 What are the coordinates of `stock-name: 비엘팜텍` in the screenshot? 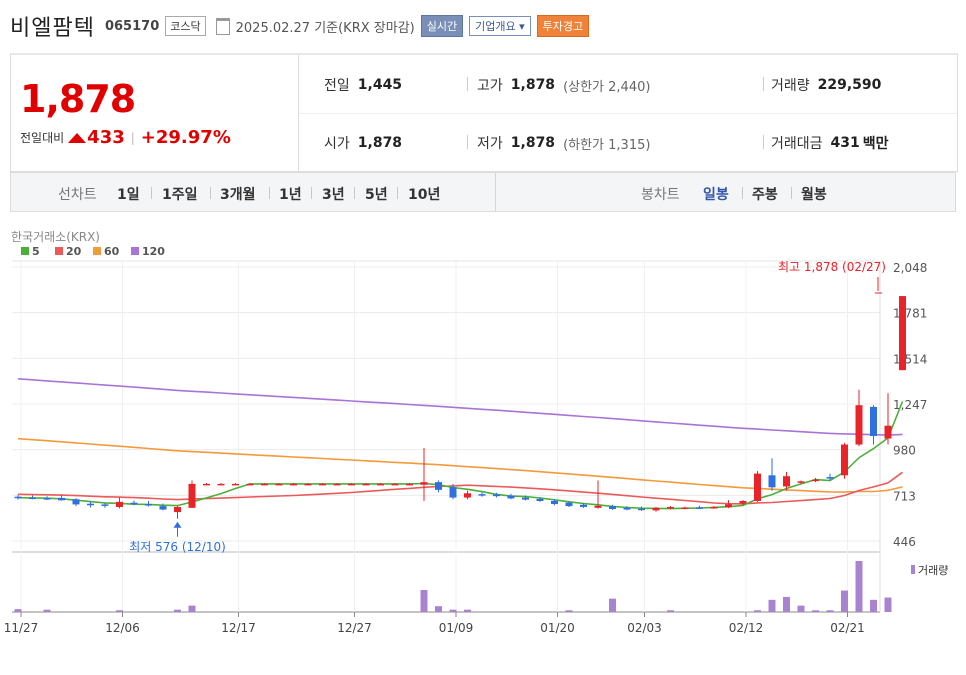 It's located at (52, 28).